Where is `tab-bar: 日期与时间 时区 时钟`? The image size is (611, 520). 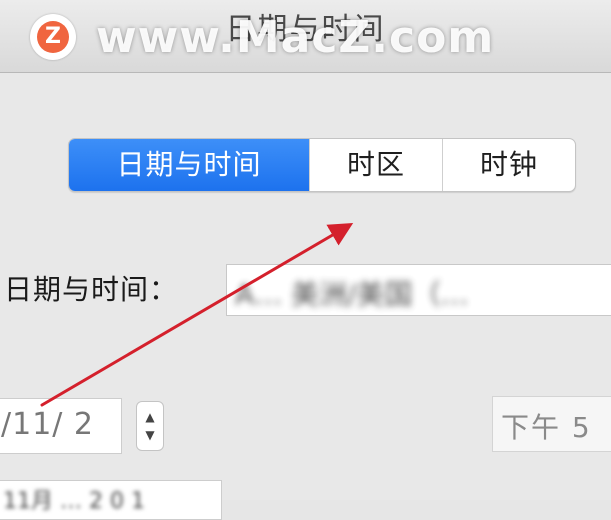
tab-bar: 日期与时间 时区 时钟 is located at coordinates (322, 165).